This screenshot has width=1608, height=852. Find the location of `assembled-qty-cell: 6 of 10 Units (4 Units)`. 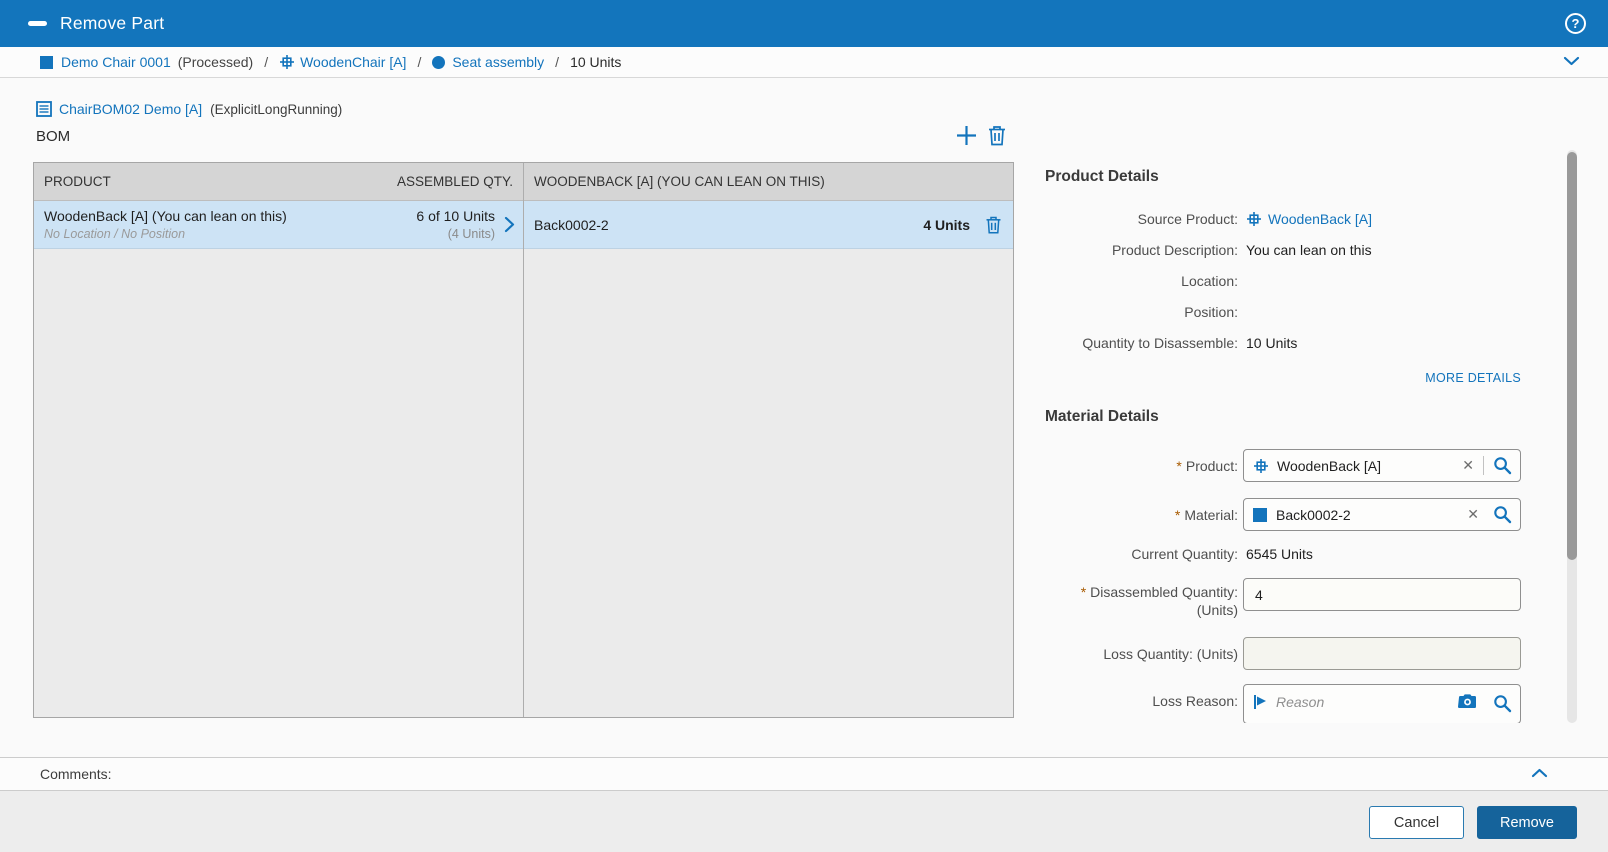

assembled-qty-cell: 6 of 10 Units (4 Units) is located at coordinates (455, 224).